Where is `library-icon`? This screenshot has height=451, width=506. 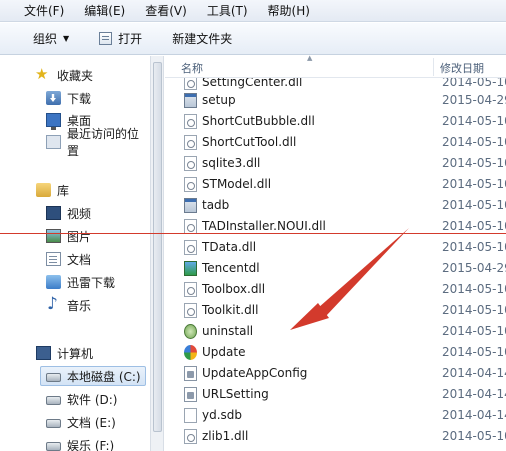 library-icon is located at coordinates (43, 190).